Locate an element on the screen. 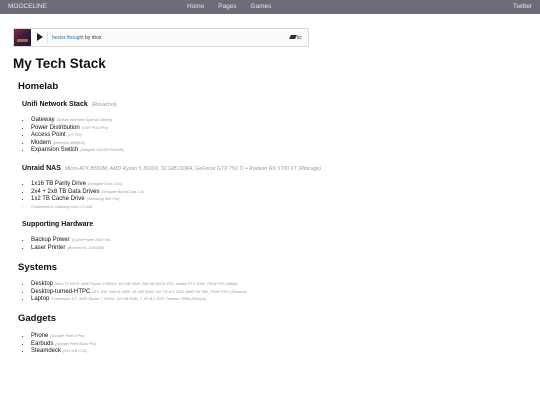 The height and width of the screenshot is (405, 540). list-item: Expansion Switch(Netgear GS108 ProSafe) is located at coordinates (77, 151).